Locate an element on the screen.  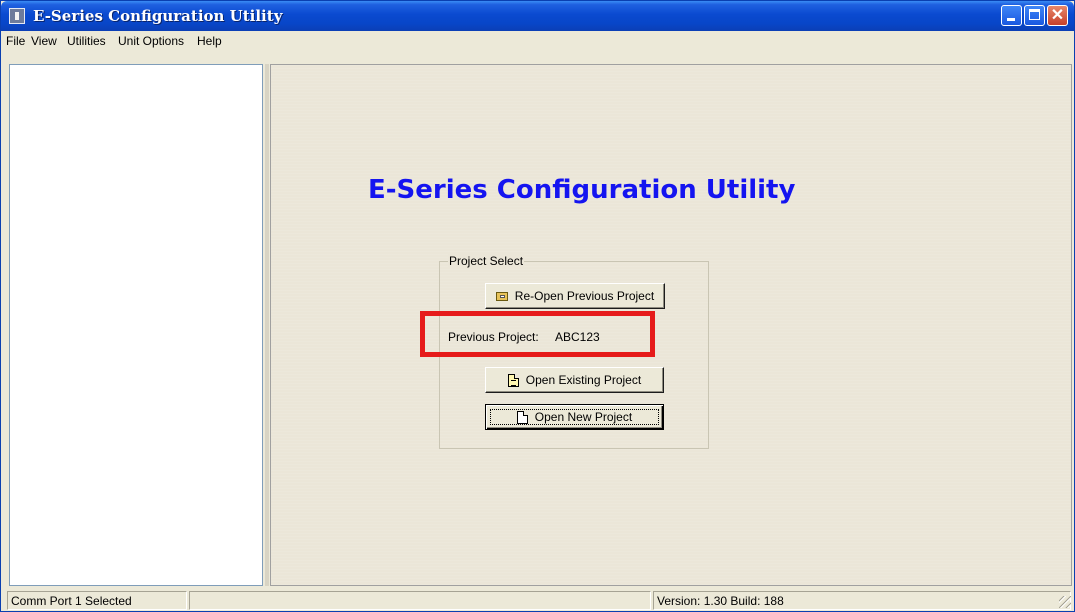
reopen-folder-icon is located at coordinates (501, 296).